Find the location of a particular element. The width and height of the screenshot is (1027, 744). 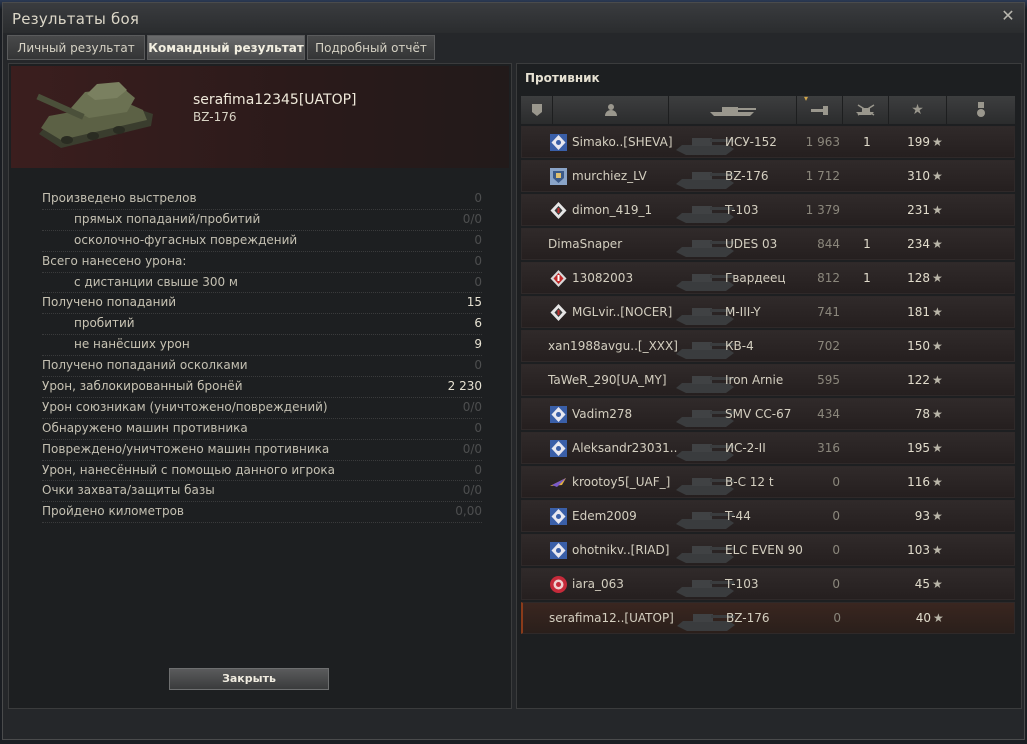

title-bar: Результаты боя ✕ is located at coordinates (513, 18).